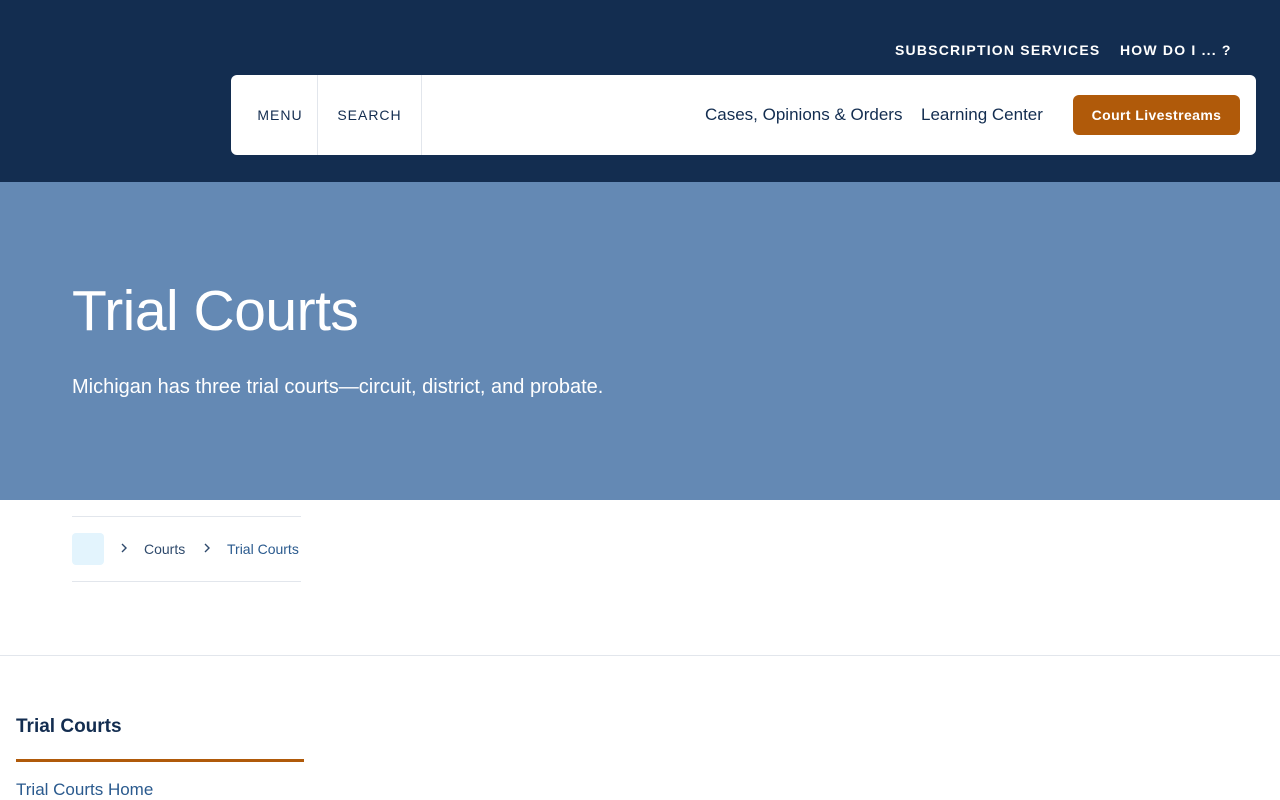 The height and width of the screenshot is (800, 1280). Describe the element at coordinates (215, 311) in the screenshot. I see `page-title: Trial Courts` at that location.